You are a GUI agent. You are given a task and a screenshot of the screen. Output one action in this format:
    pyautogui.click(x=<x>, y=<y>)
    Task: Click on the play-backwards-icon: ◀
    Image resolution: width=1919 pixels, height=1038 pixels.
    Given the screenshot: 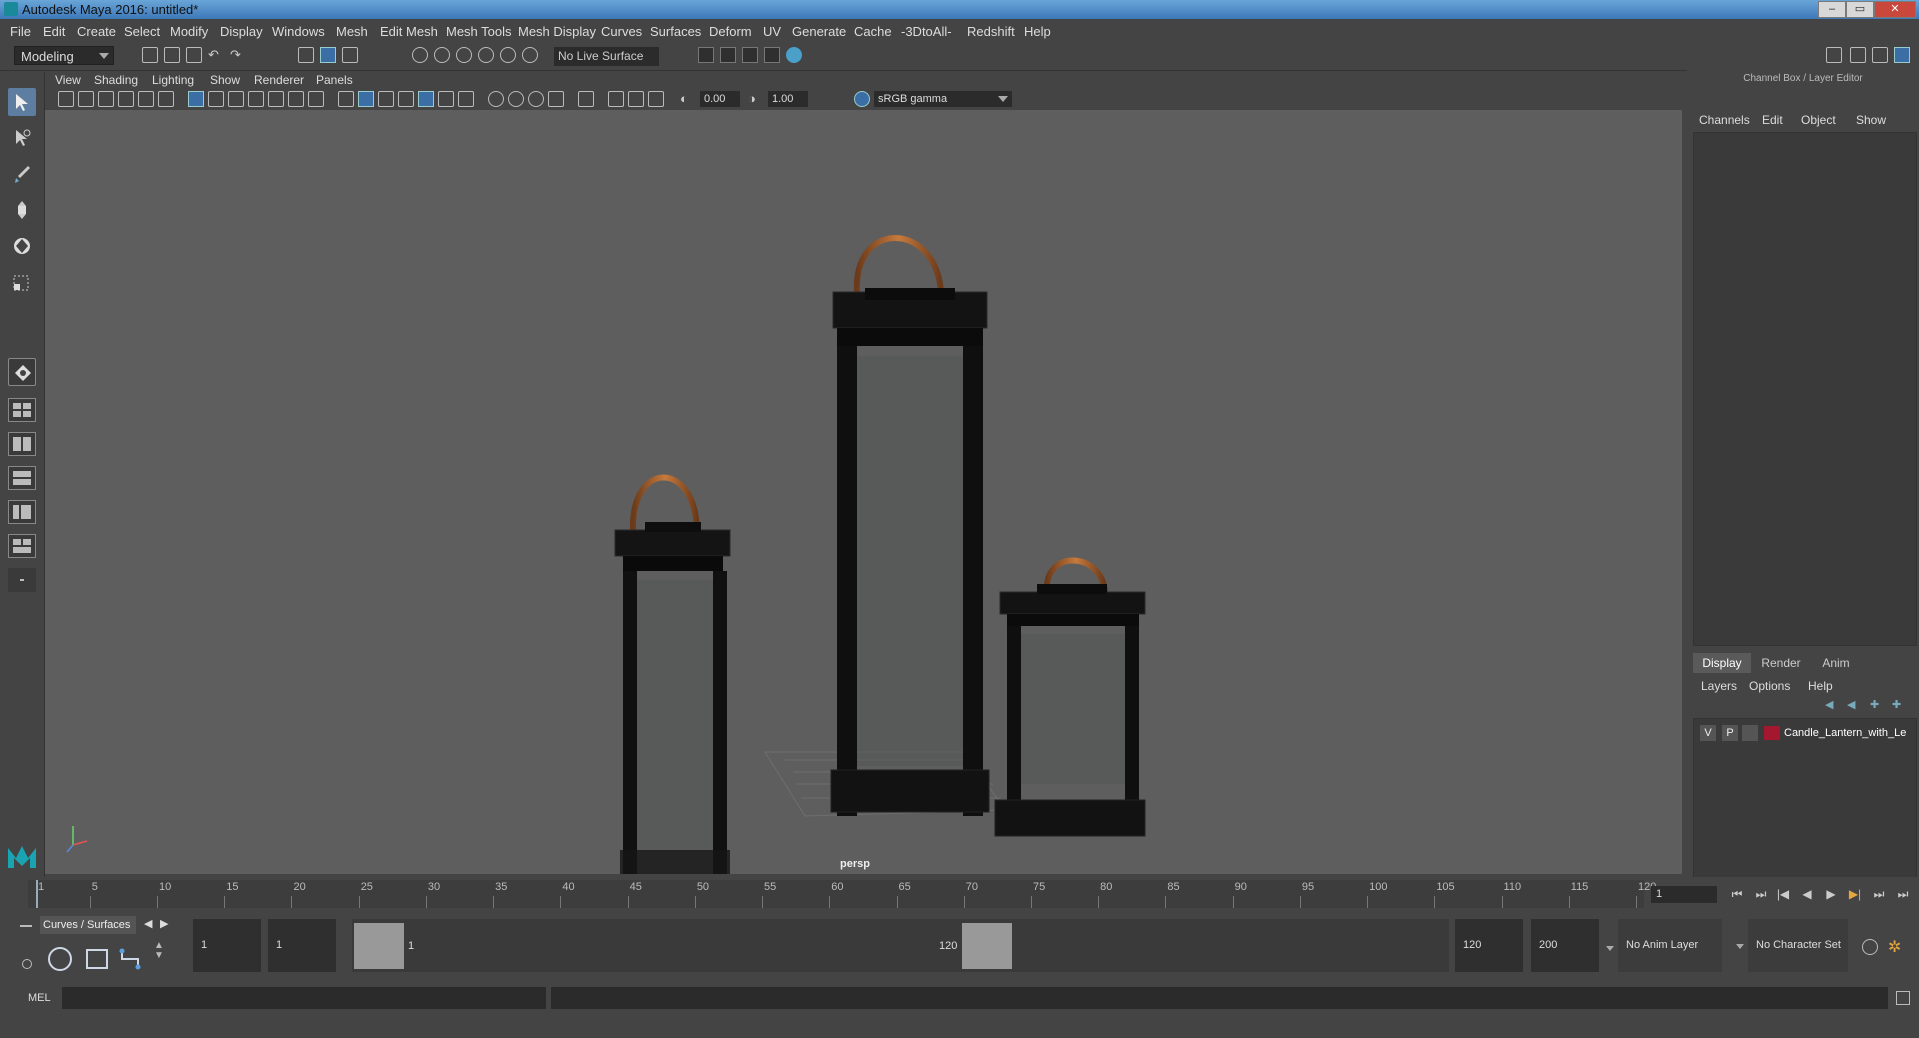 What is the action you would take?
    pyautogui.click(x=1807, y=894)
    